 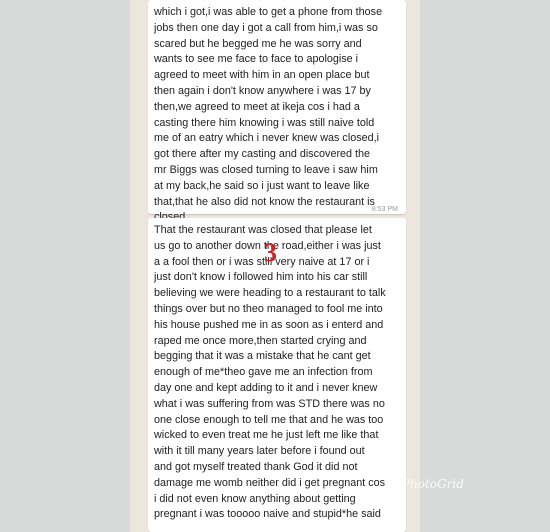 What do you see at coordinates (270, 252) in the screenshot?
I see `page-number-overlay: 3` at bounding box center [270, 252].